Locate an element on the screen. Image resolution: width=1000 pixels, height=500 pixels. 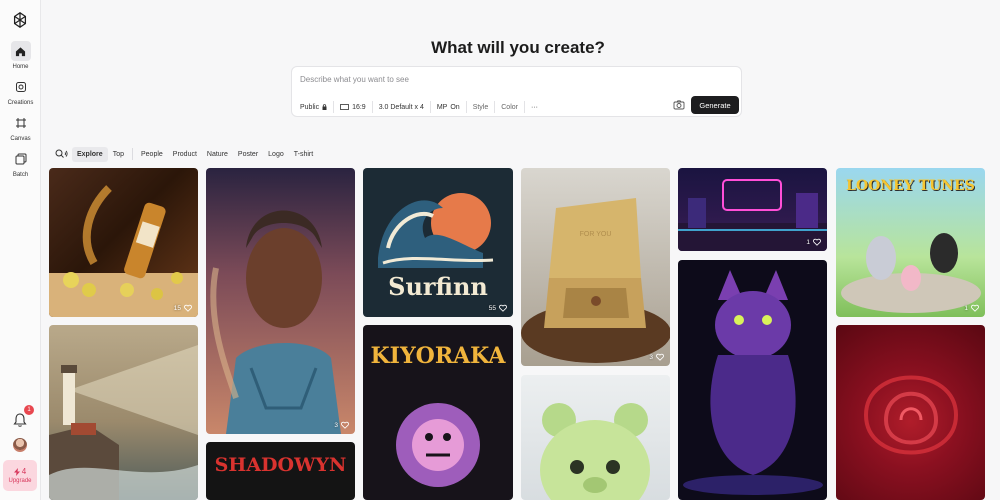
whisky-bottle-illustration is located at coordinates (123, 251).